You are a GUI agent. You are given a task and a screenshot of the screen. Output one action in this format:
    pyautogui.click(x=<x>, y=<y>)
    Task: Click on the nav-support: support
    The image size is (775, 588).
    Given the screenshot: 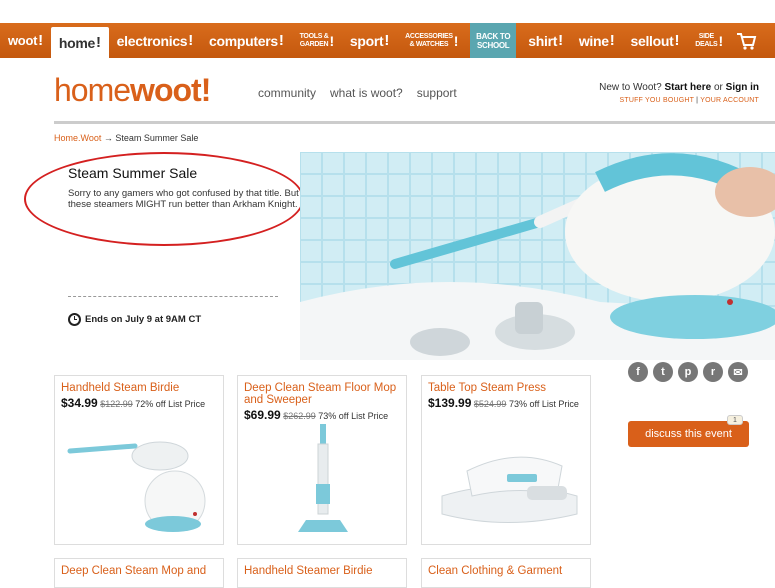 What is the action you would take?
    pyautogui.click(x=437, y=93)
    